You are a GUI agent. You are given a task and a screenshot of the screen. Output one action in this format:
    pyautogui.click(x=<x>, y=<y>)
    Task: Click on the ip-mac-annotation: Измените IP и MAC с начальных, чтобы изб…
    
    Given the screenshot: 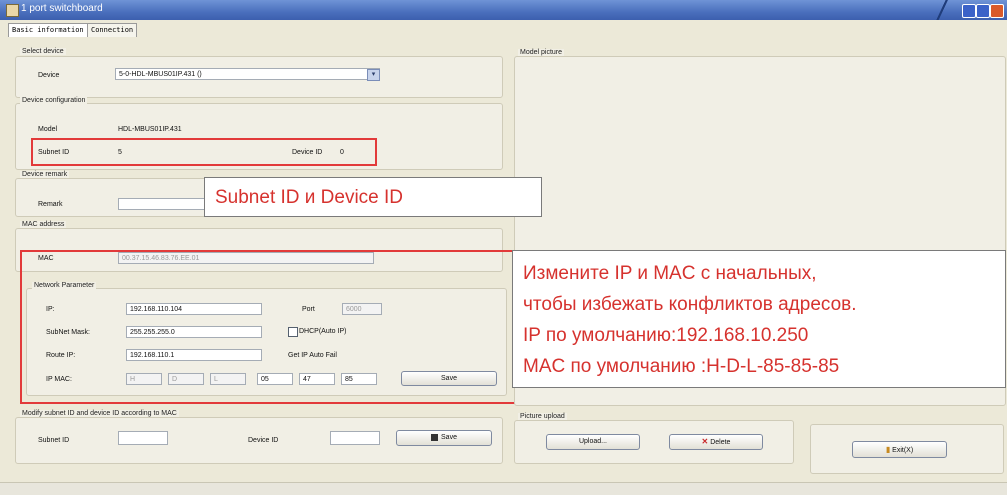 What is the action you would take?
    pyautogui.click(x=759, y=319)
    